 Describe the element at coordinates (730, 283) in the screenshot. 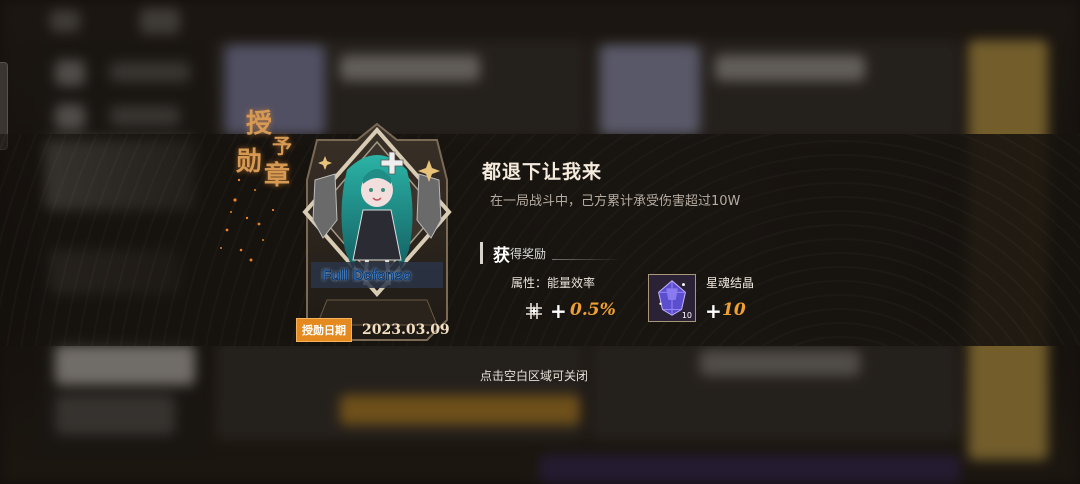

I see `item-reward-name: 星魂结晶` at that location.